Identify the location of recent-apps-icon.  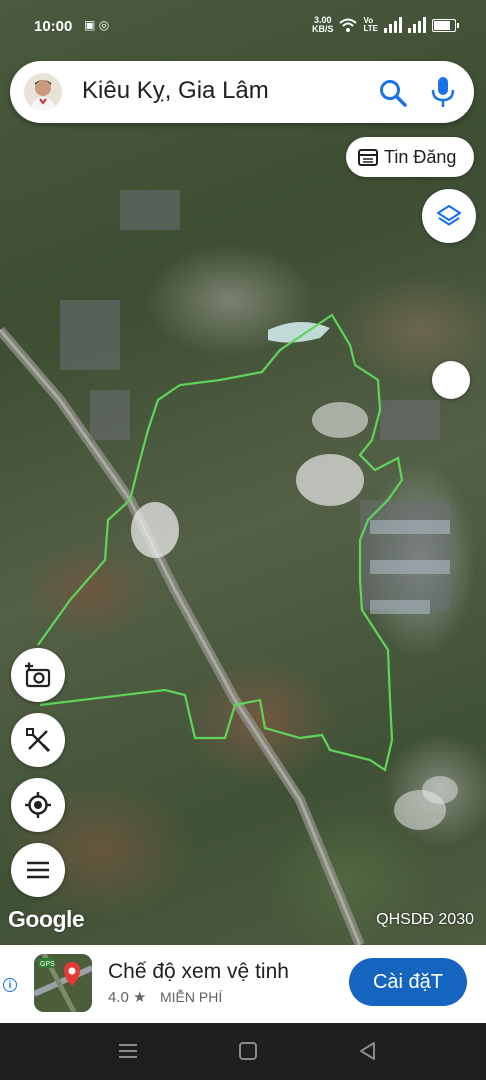
(128, 1051).